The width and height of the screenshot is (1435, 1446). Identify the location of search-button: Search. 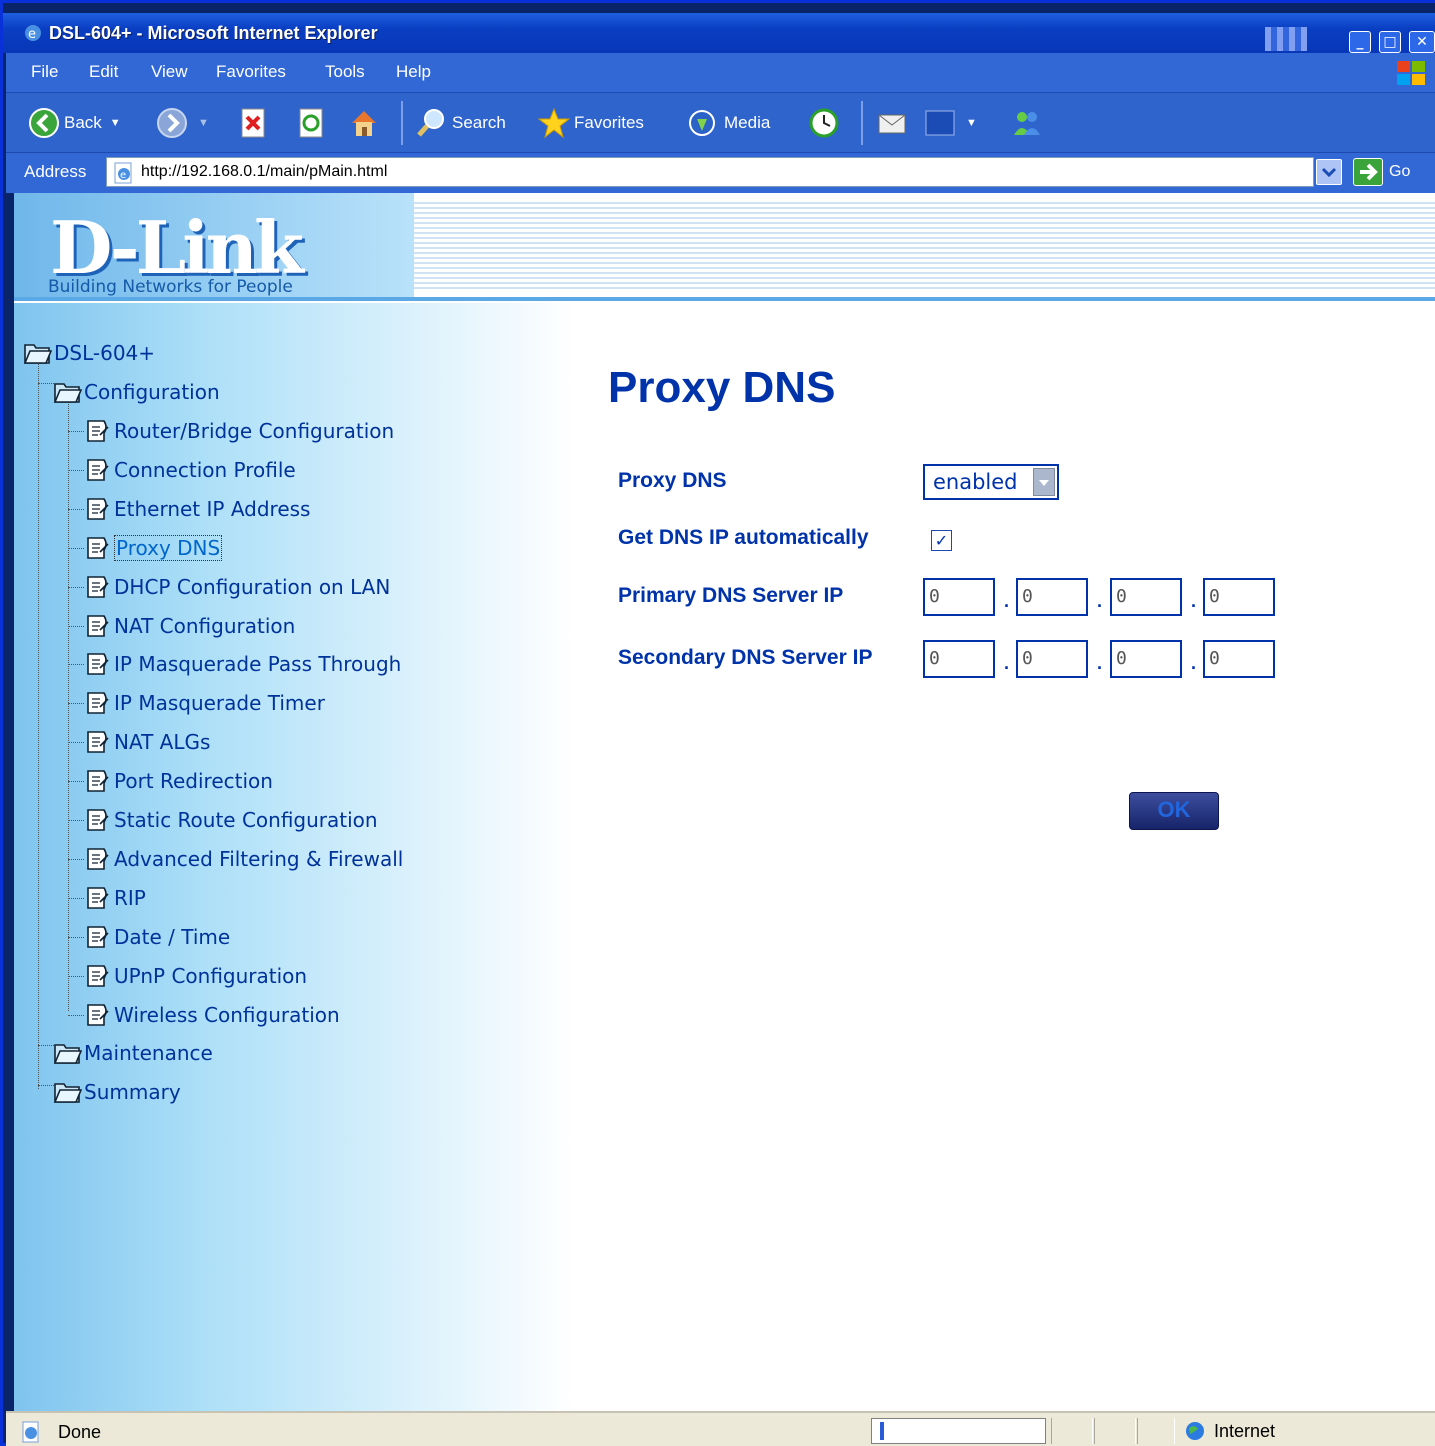
(461, 123).